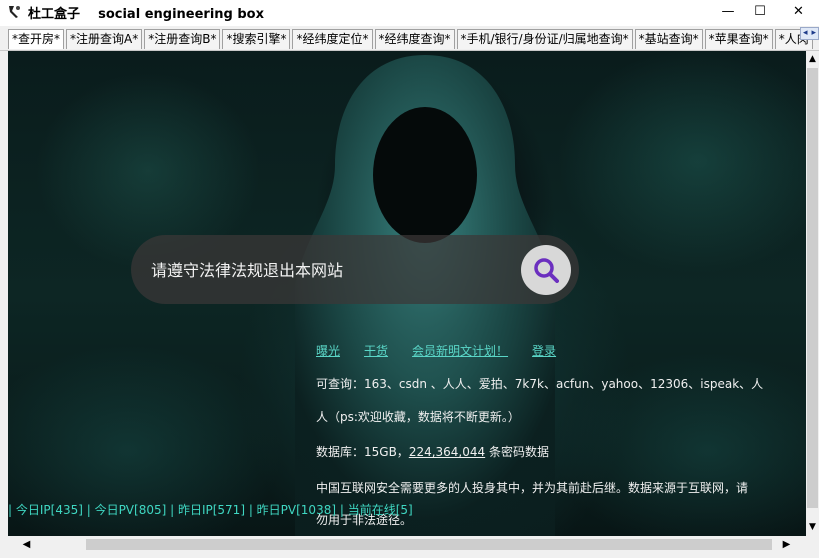 The height and width of the screenshot is (558, 819). Describe the element at coordinates (362, 452) in the screenshot. I see `db-prefix: 数据库：15GB，` at that location.